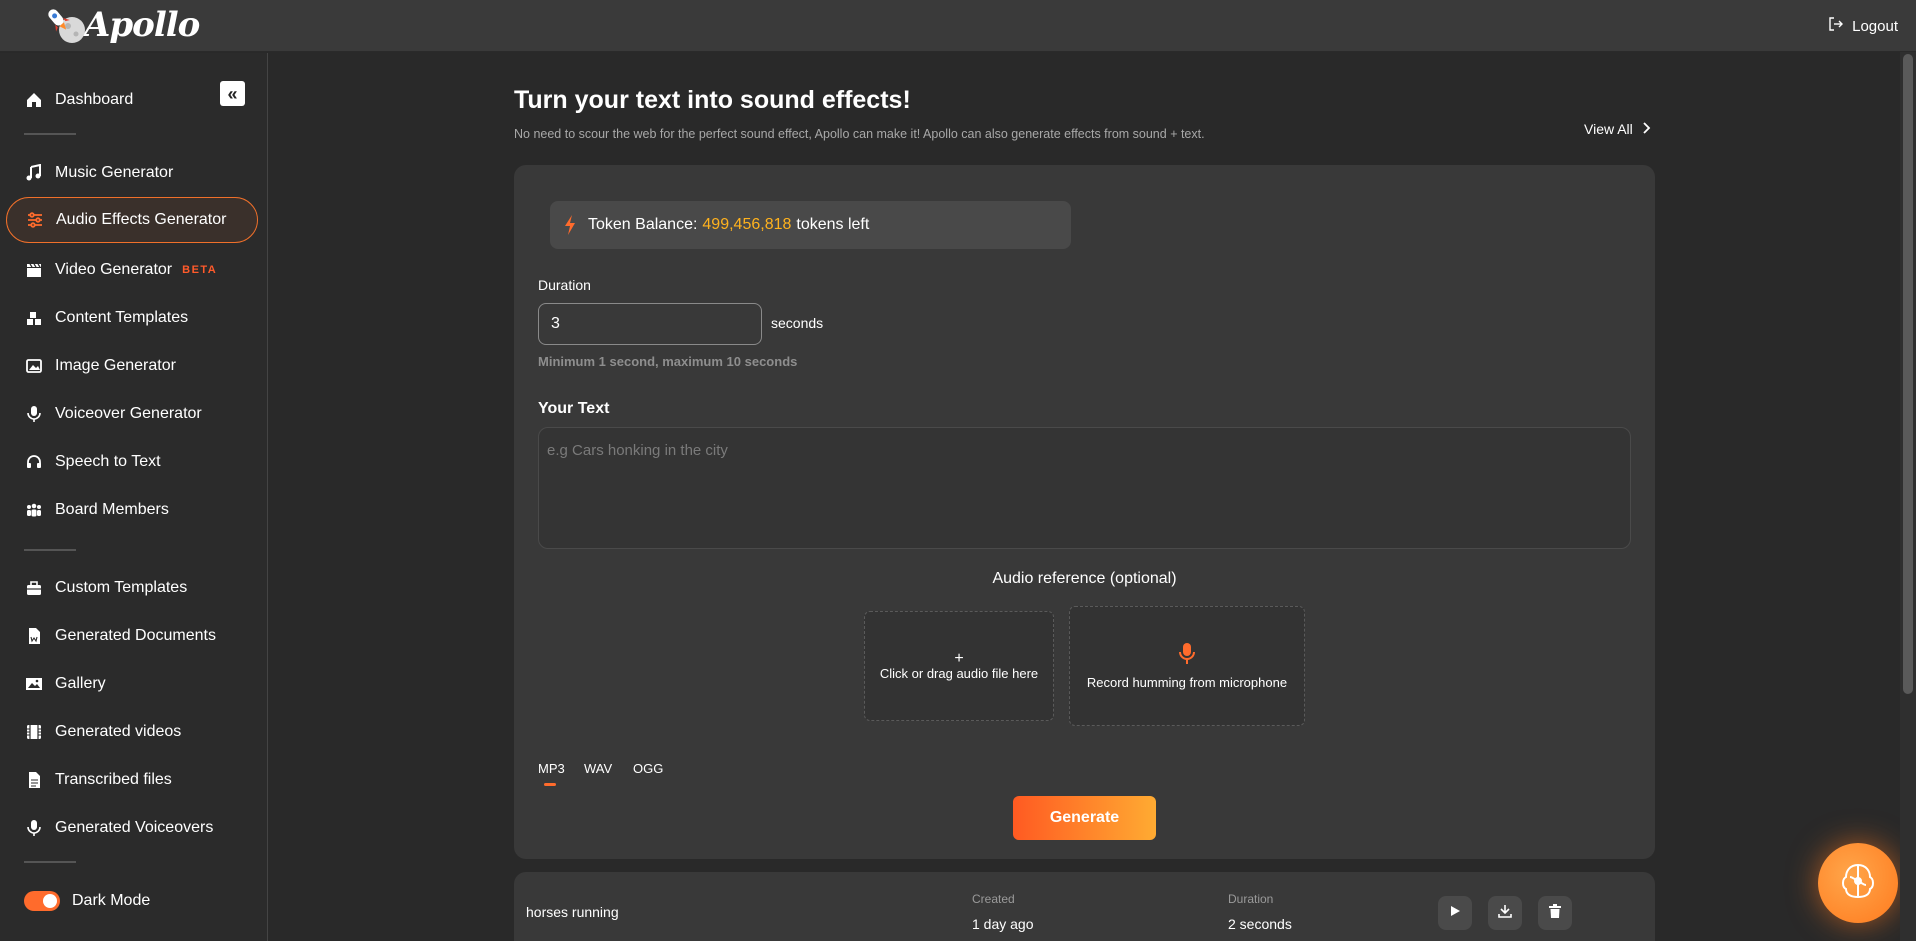 This screenshot has width=1916, height=941. What do you see at coordinates (34, 684) in the screenshot?
I see `picture-icon` at bounding box center [34, 684].